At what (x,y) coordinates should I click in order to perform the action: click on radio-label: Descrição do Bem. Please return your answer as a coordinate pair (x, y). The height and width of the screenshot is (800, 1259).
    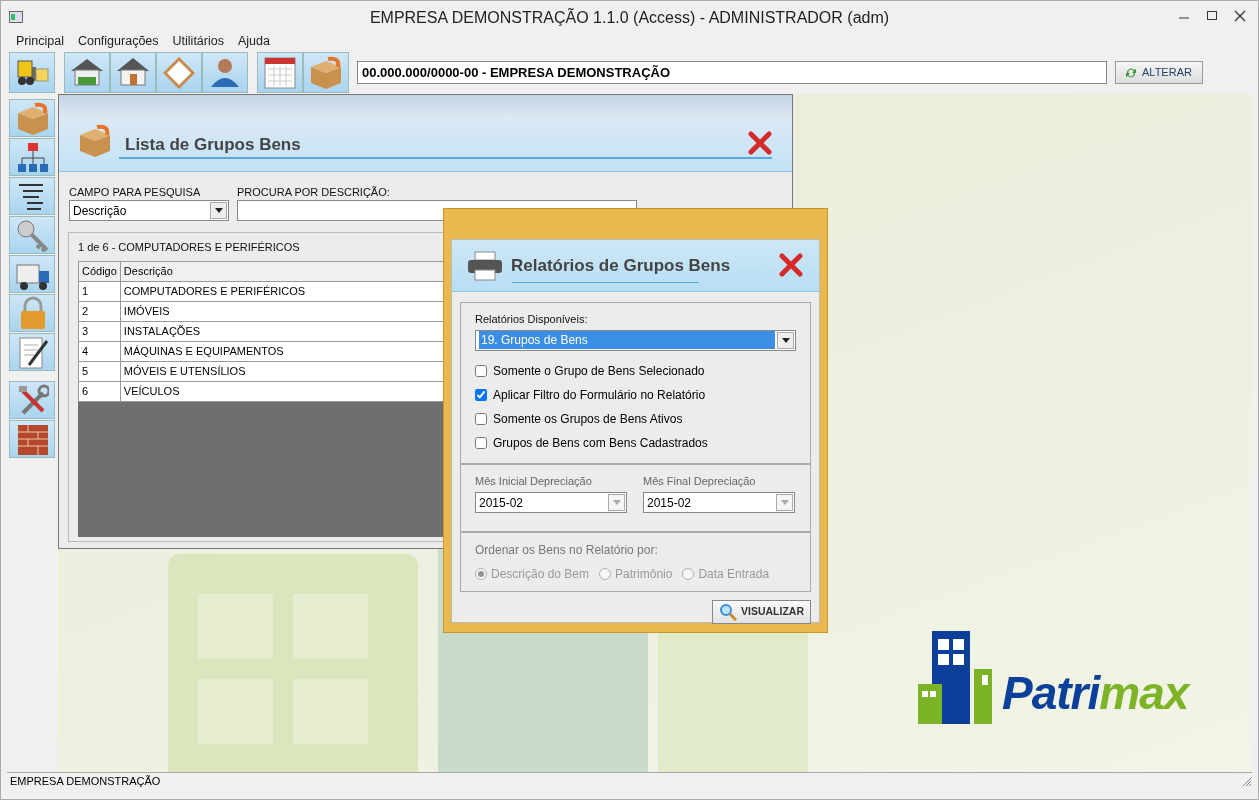
    Looking at the image, I should click on (540, 574).